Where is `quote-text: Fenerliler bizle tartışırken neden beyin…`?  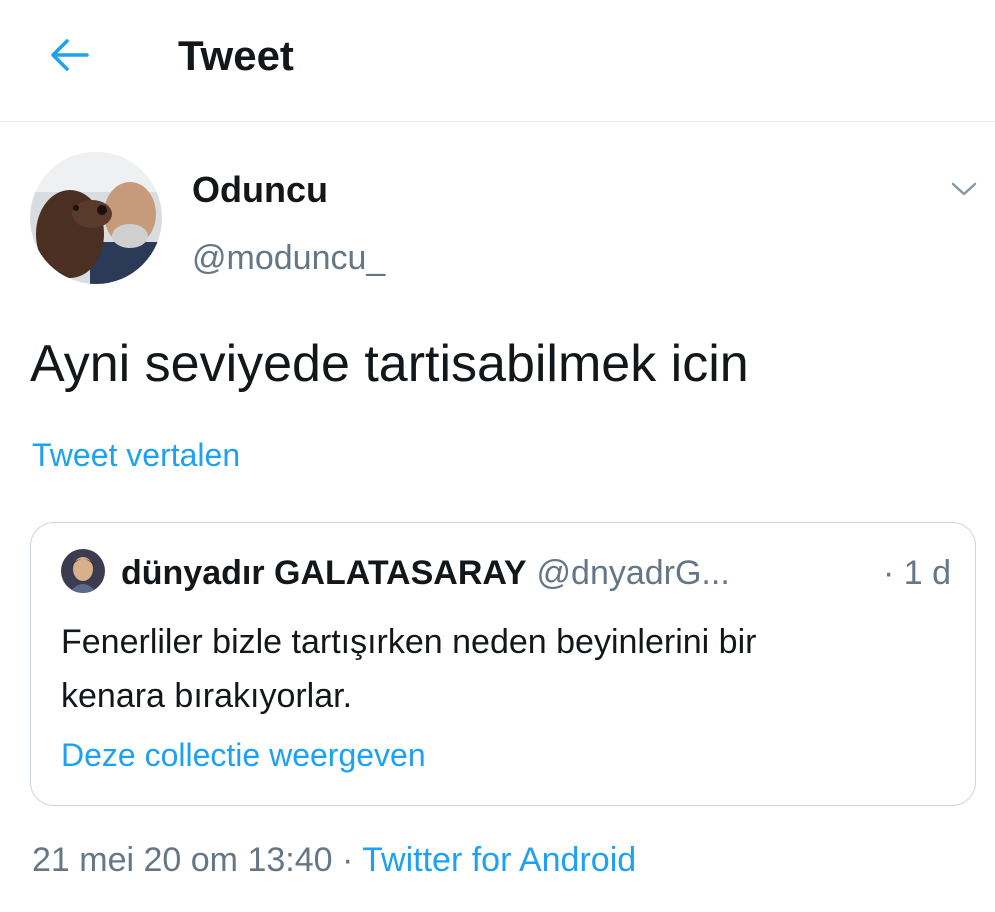
quote-text: Fenerliler bizle tartışırken neden beyin… is located at coordinates (409, 669).